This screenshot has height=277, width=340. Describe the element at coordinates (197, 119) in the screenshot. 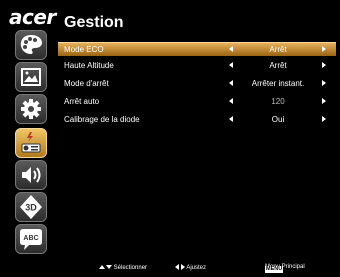

I see `menu-row-diode-calibration: Calibrage de la diode Oui` at that location.